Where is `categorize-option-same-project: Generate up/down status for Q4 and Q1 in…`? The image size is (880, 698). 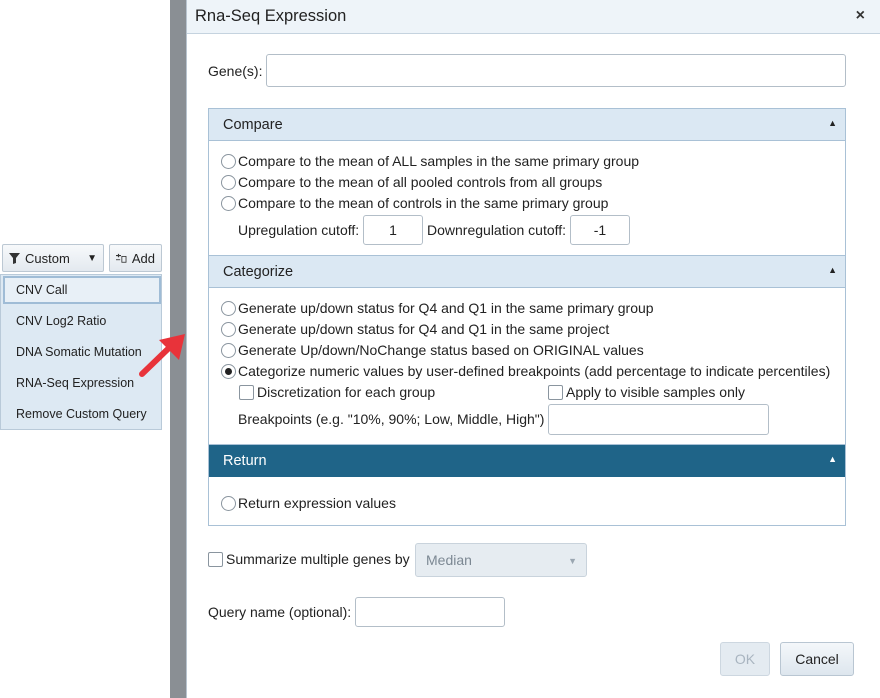 categorize-option-same-project: Generate up/down status for Q4 and Q1 in… is located at coordinates (415, 329).